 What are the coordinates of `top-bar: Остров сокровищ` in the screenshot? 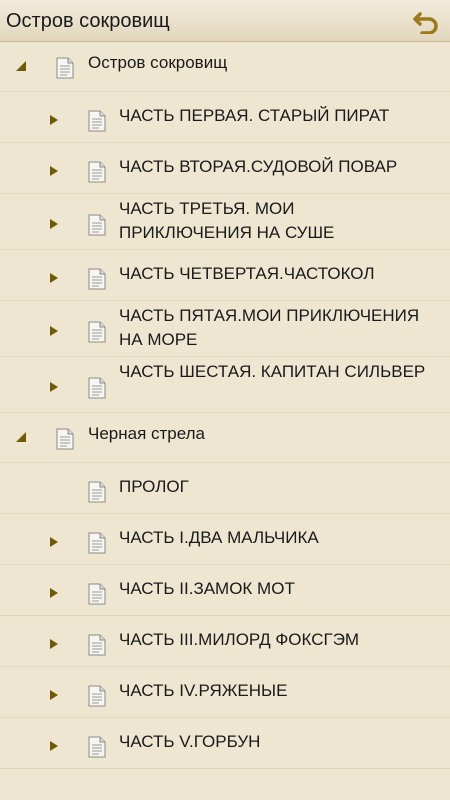 It's located at (225, 21).